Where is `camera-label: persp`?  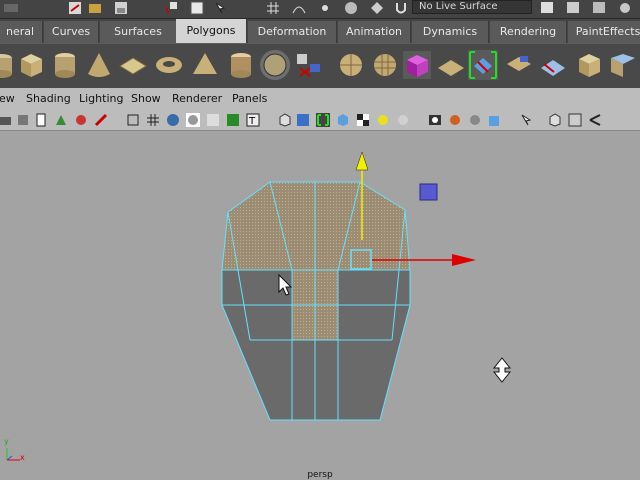
camera-label: persp is located at coordinates (320, 475).